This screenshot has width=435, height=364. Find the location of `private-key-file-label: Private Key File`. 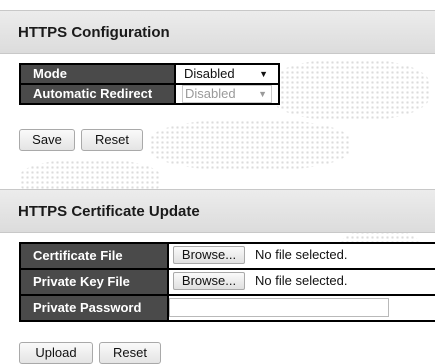

private-key-file-label: Private Key File is located at coordinates (94, 282).